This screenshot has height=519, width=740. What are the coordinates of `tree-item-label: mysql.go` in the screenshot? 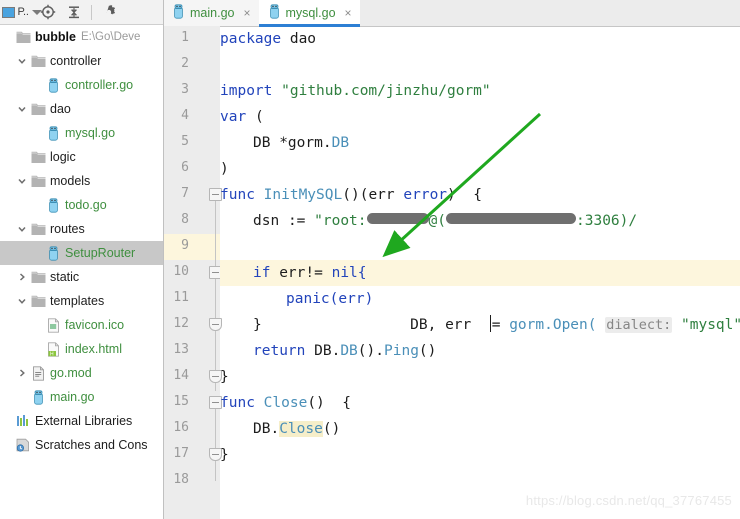 It's located at (90, 133).